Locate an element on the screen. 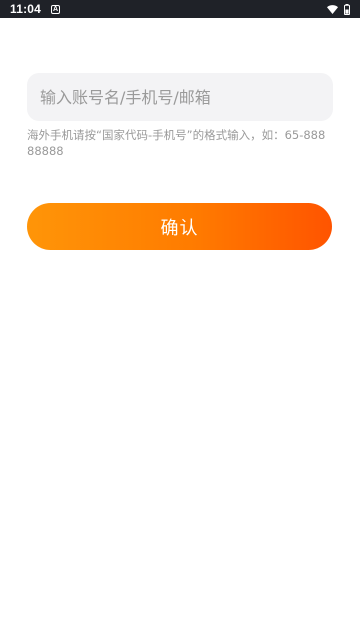 This screenshot has height=640, width=360. status-icons is located at coordinates (338, 9).